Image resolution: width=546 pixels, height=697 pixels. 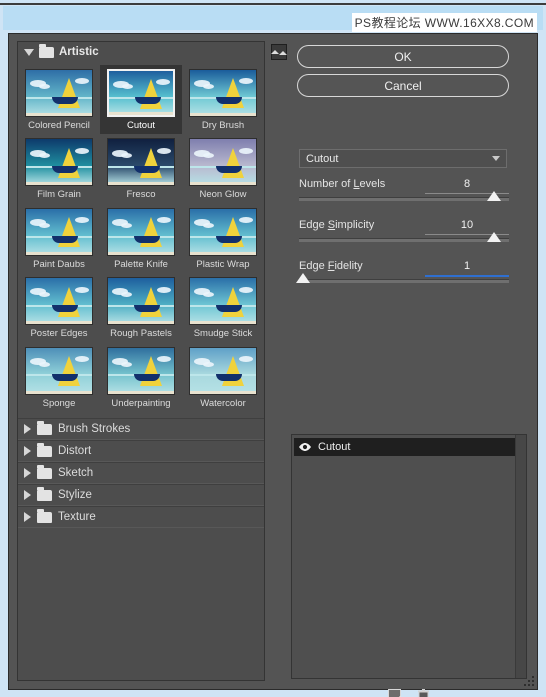 I want to click on category-label: Texture, so click(x=77, y=517).